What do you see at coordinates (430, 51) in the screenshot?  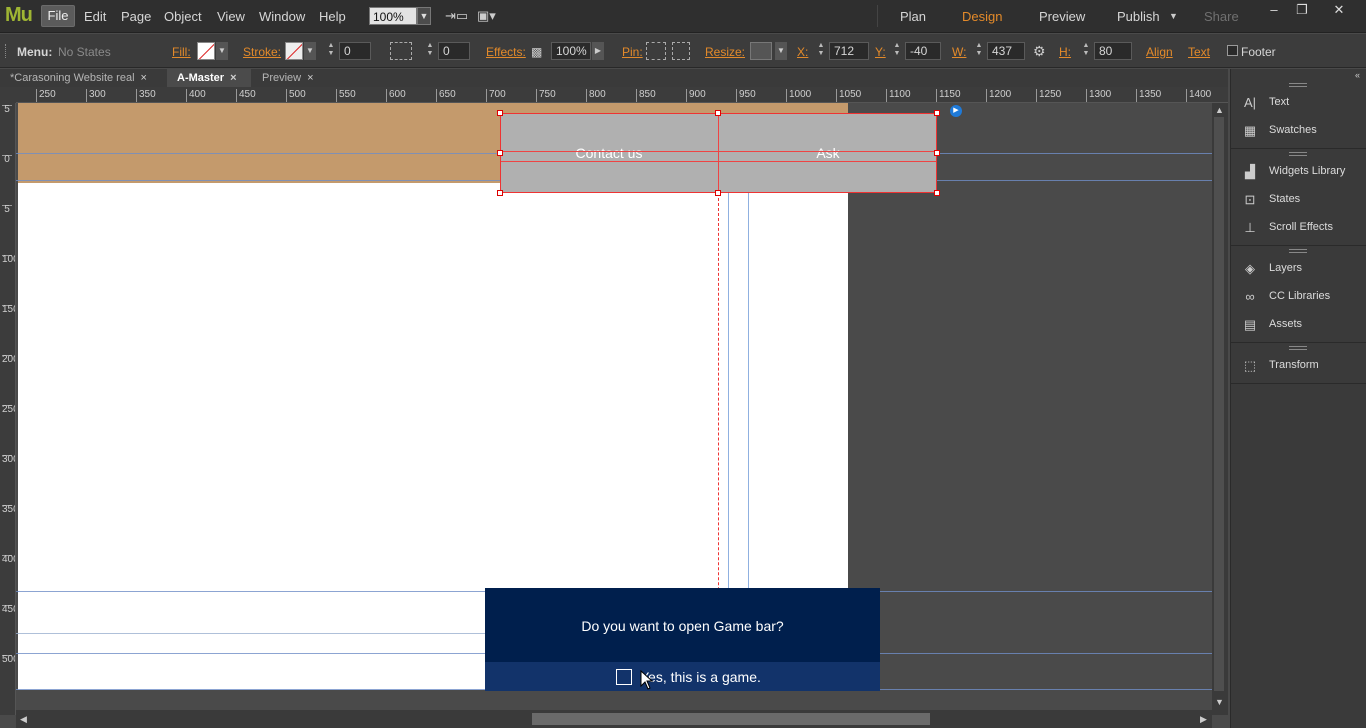 I see `corner-stepper: ▲ ▼` at bounding box center [430, 51].